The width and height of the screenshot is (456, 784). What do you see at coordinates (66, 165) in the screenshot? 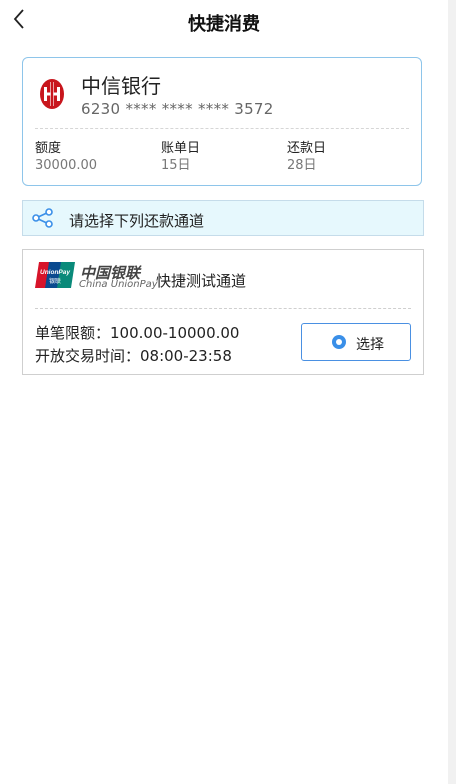
I see `credit-limit-value: 30000.00` at bounding box center [66, 165].